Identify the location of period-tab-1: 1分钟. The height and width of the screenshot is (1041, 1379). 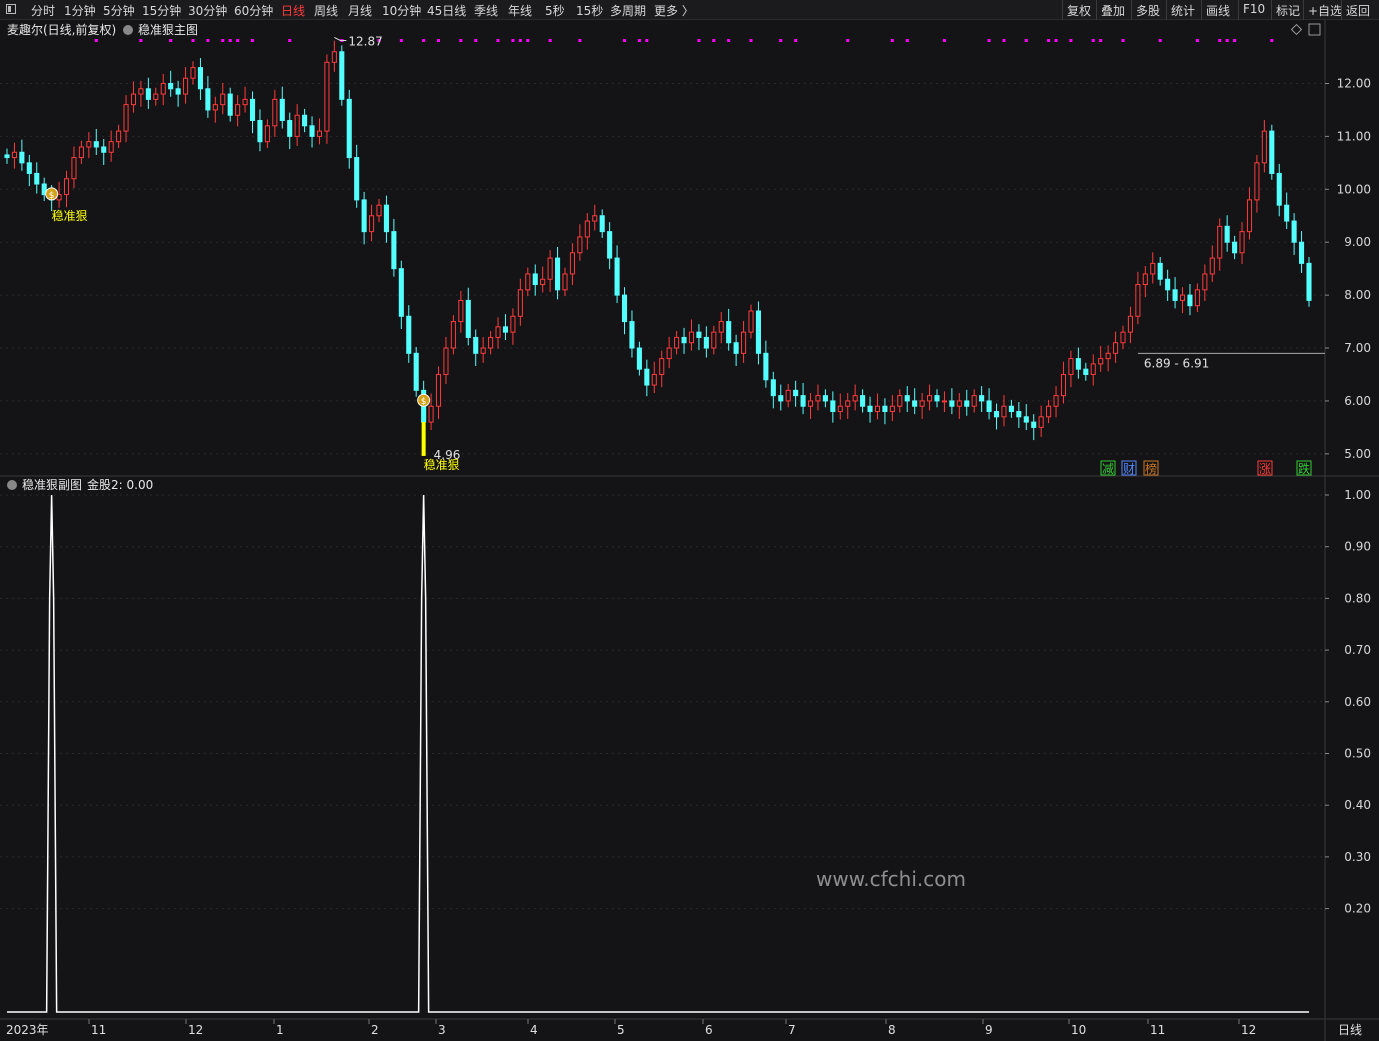
(80, 10).